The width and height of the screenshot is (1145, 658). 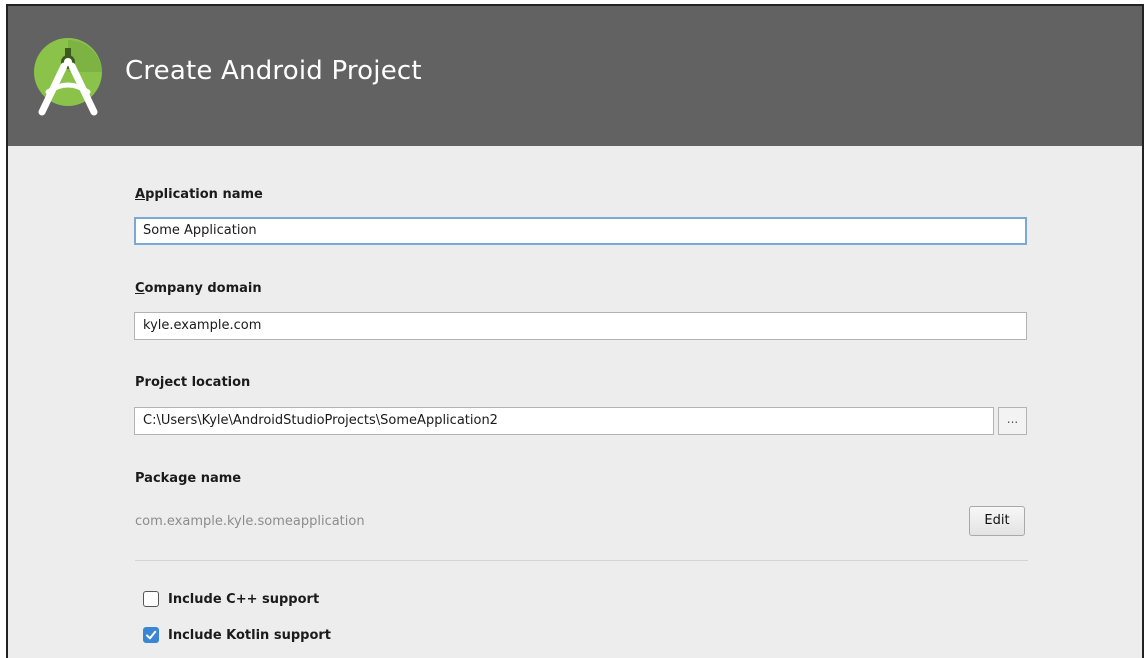 I want to click on package-name-label: Package name, so click(x=188, y=478).